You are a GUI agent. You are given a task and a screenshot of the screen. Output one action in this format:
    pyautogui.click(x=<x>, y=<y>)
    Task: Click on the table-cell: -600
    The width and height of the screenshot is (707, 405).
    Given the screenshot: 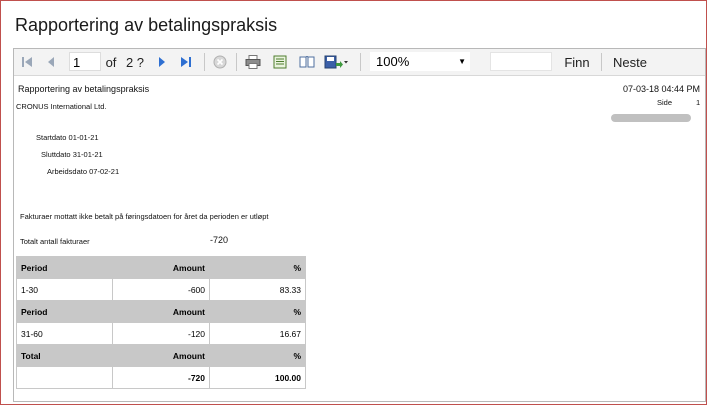 What is the action you would take?
    pyautogui.click(x=161, y=289)
    